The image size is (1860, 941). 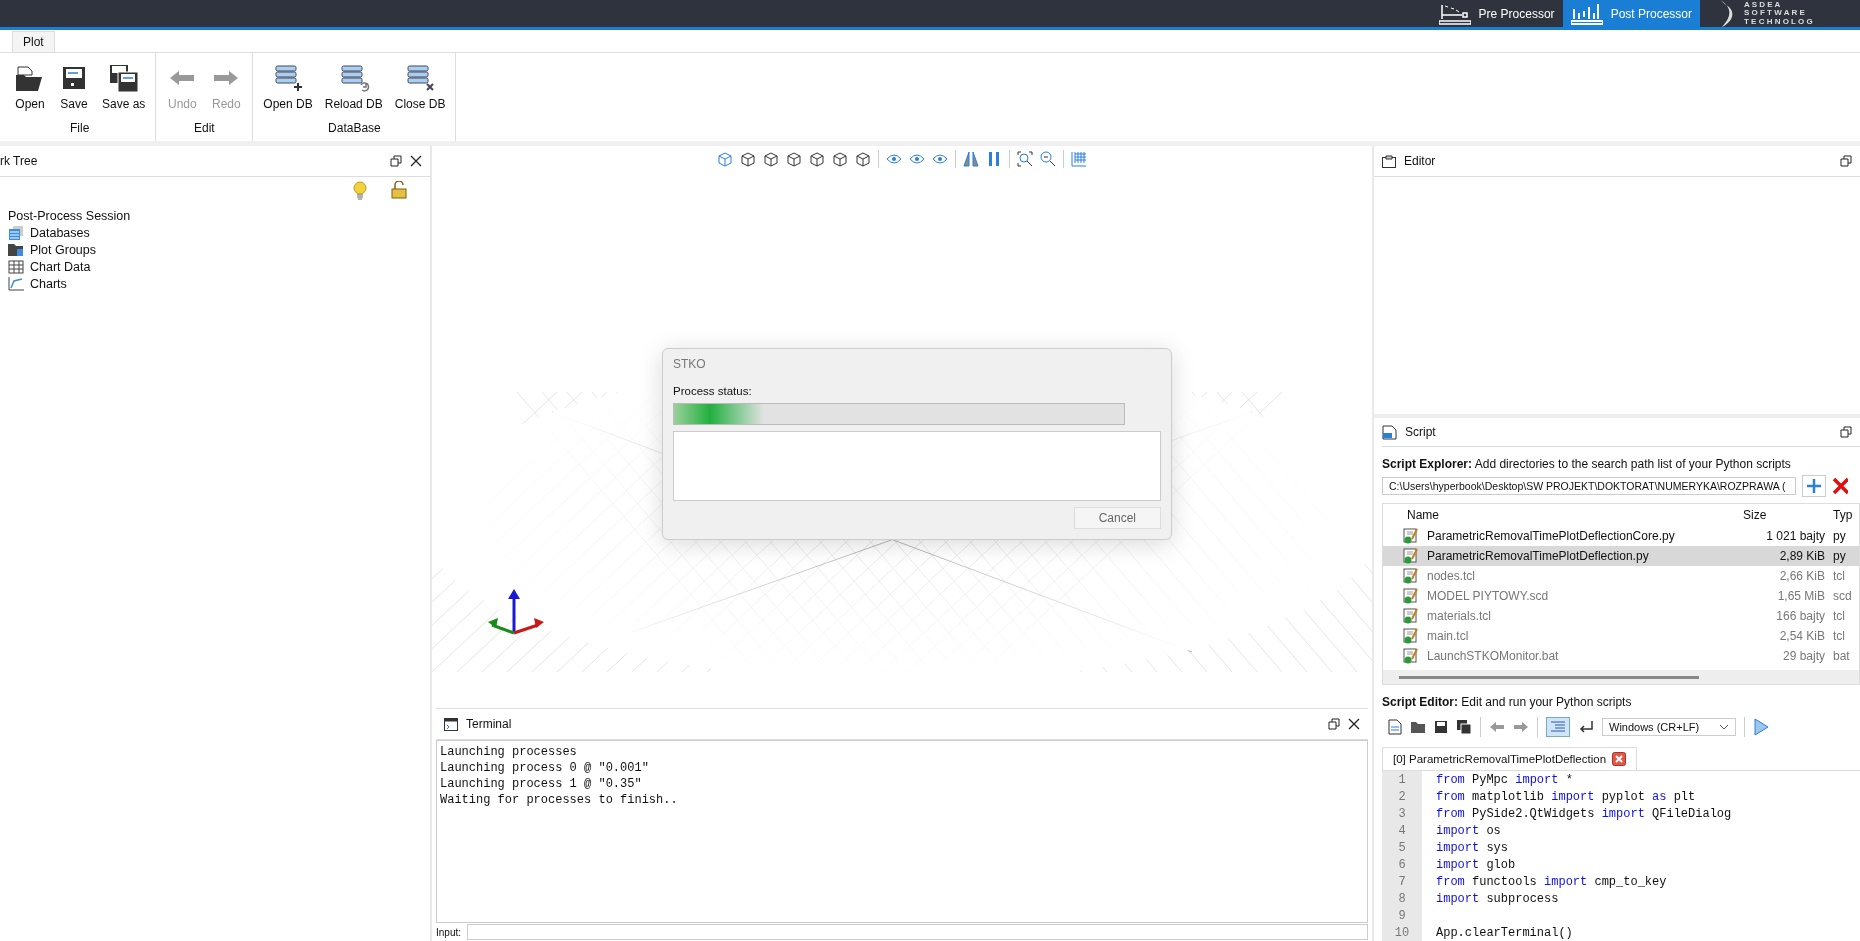 I want to click on column-header: Typ, so click(x=1846, y=515).